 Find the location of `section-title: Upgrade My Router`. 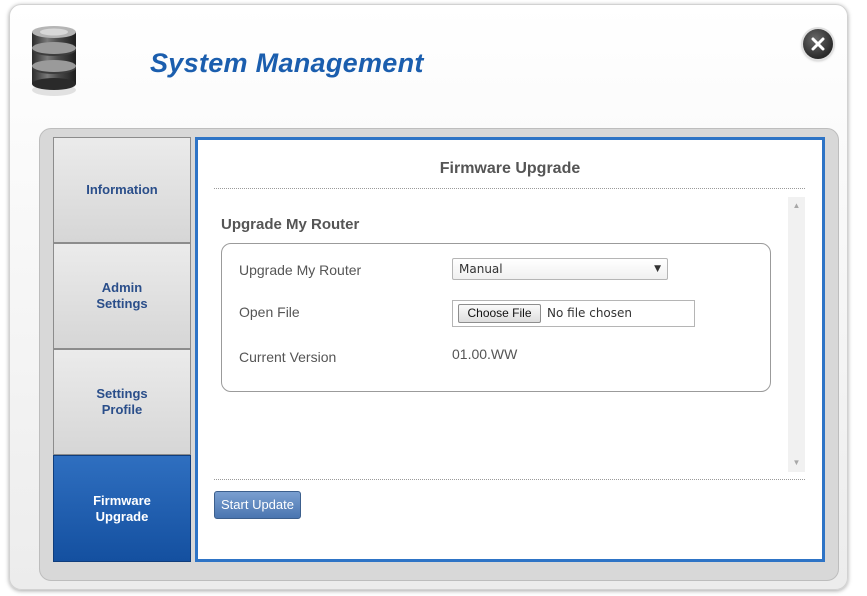

section-title: Upgrade My Router is located at coordinates (290, 224).